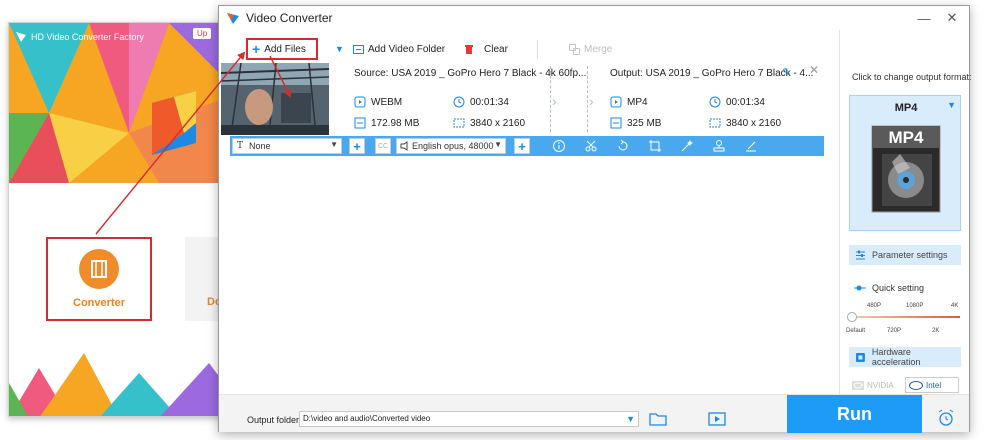 The width and height of the screenshot is (1000, 440). I want to click on quick-setting-header: Quick setting, so click(889, 288).